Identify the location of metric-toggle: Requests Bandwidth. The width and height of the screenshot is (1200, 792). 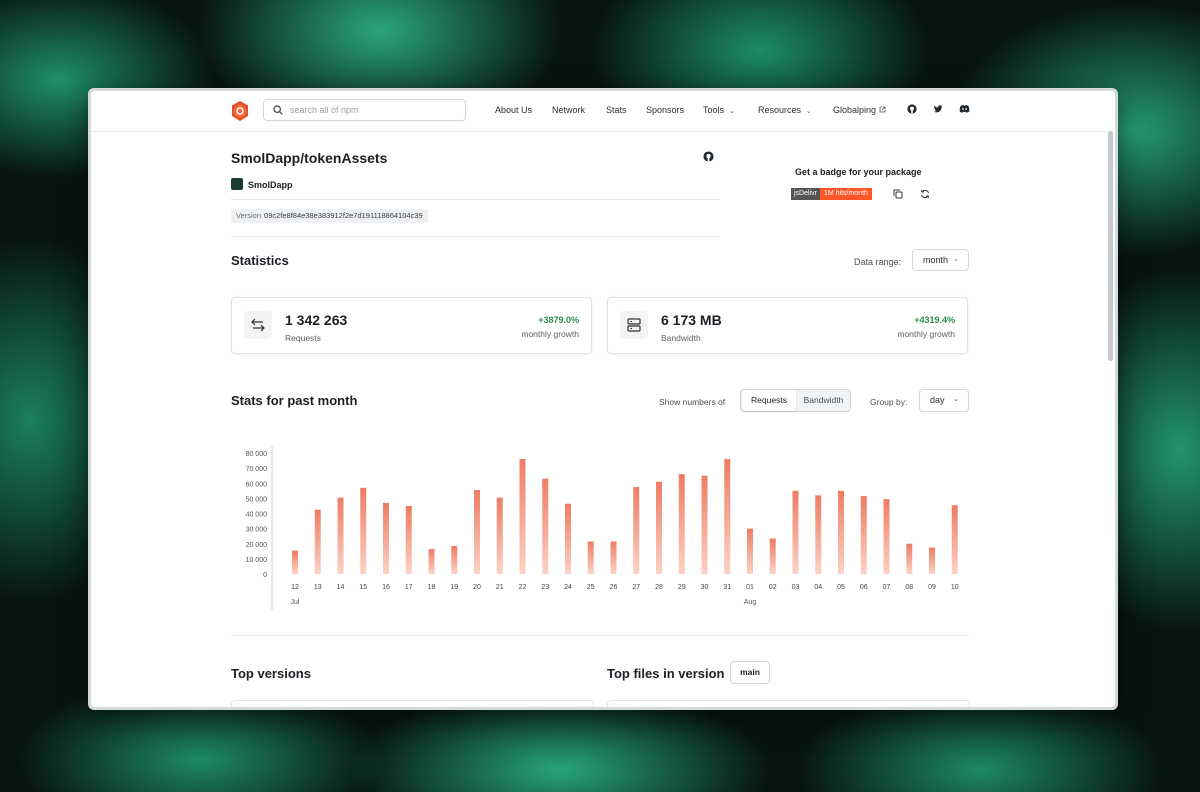
(795, 400).